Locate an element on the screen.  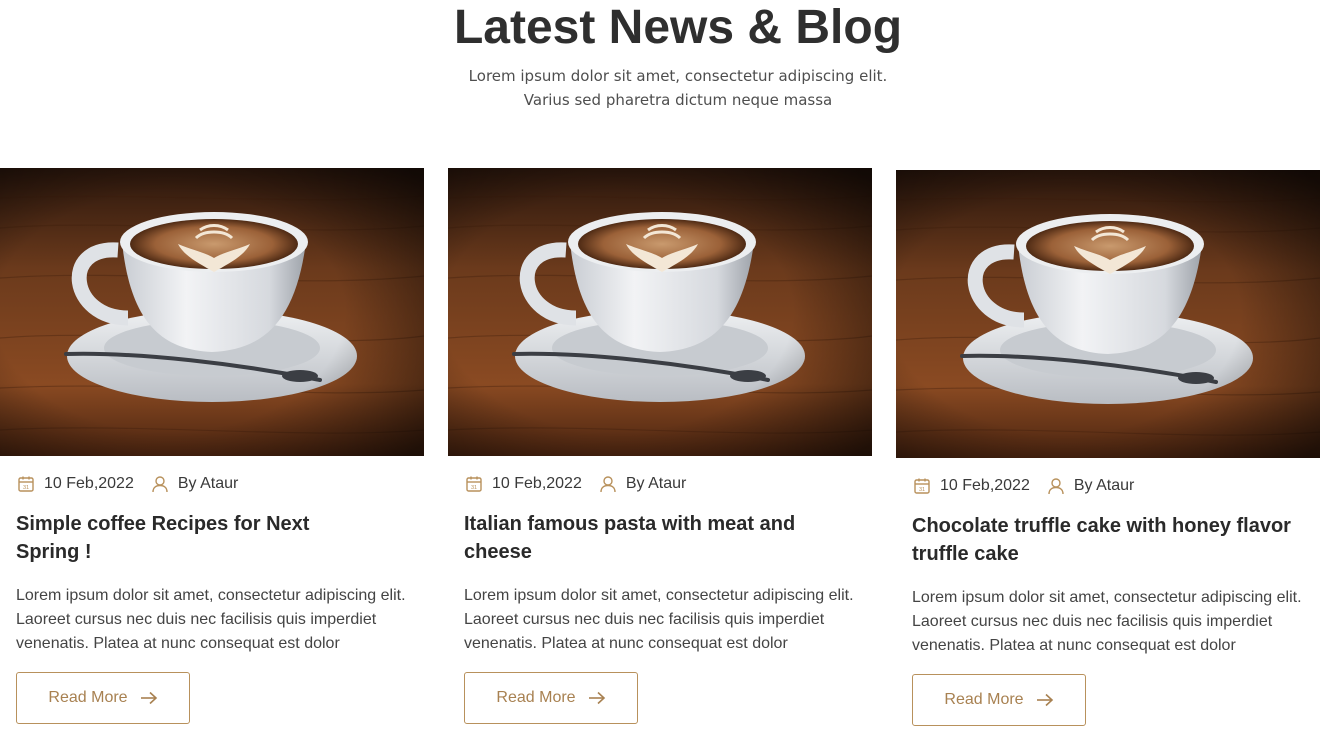
section-title: Latest News & Blog is located at coordinates (678, 27).